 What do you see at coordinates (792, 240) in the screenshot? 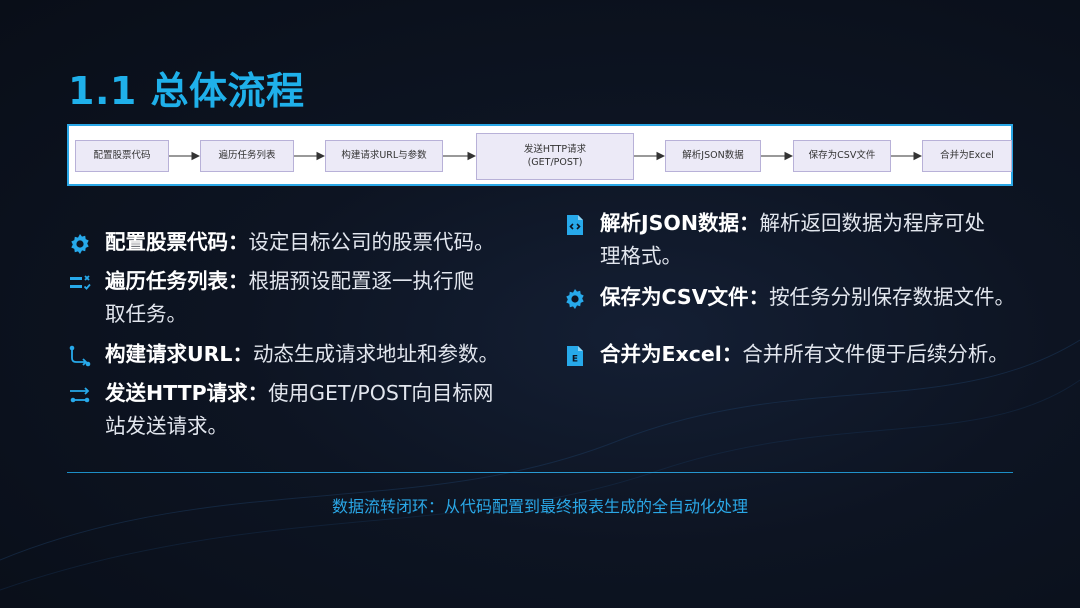
I see `step-text: 解析JSON数据：解析返回数据为程序可处理格式。` at bounding box center [792, 240].